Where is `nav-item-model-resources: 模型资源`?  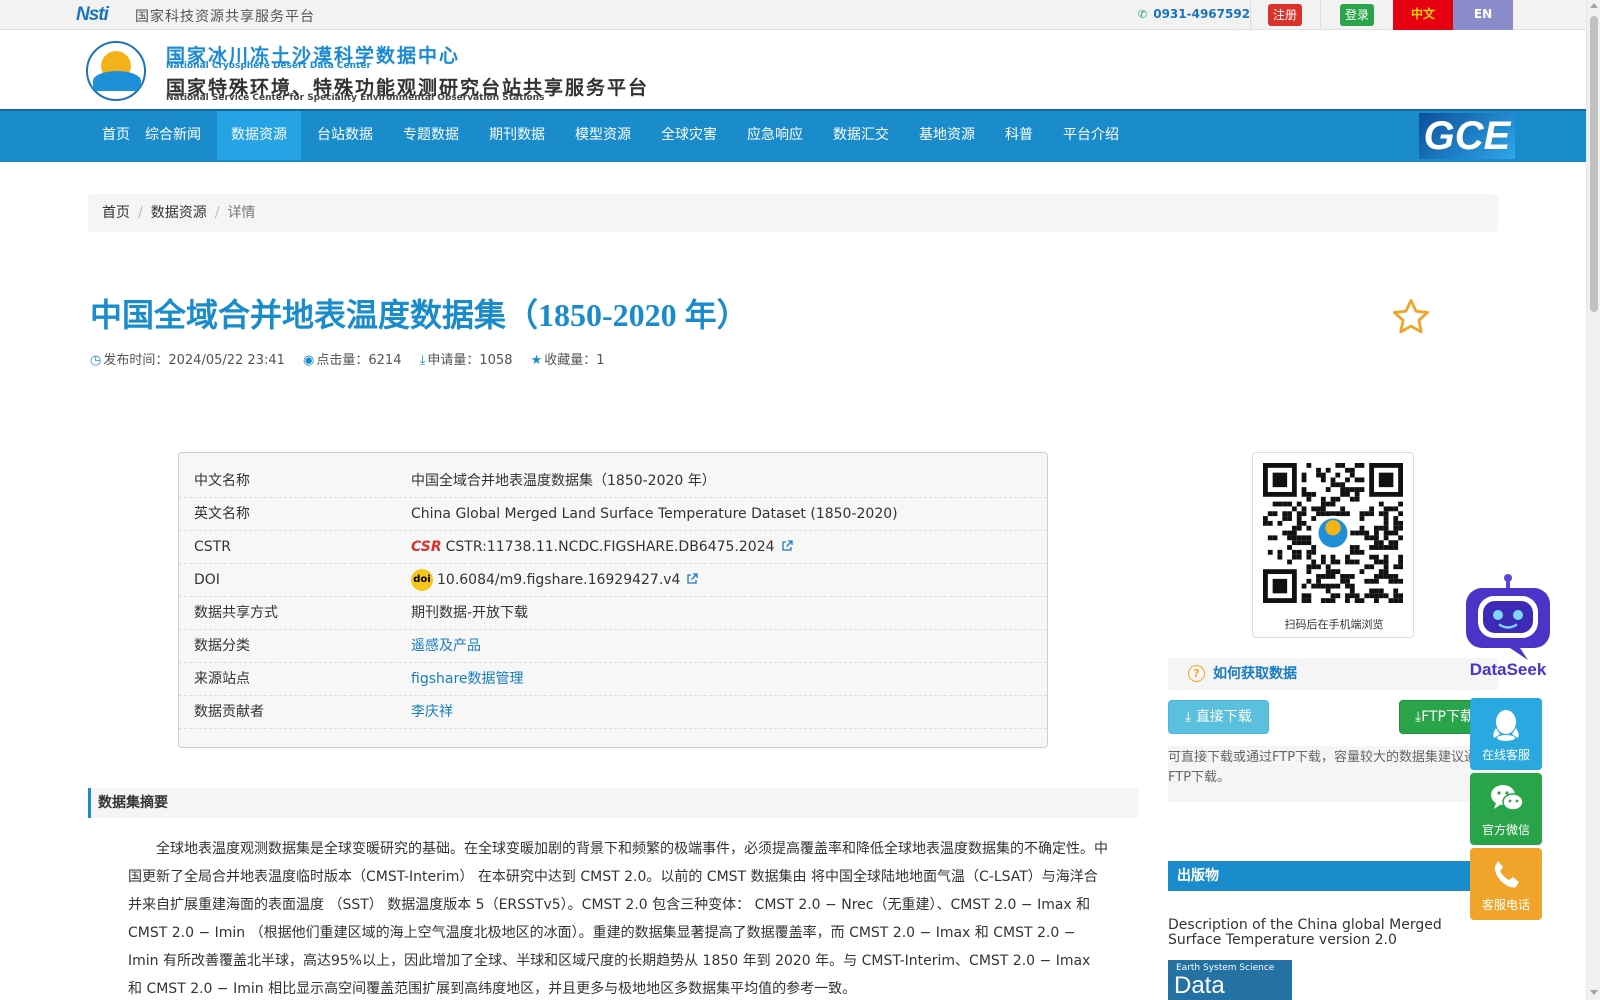 nav-item-model-resources: 模型资源 is located at coordinates (603, 135).